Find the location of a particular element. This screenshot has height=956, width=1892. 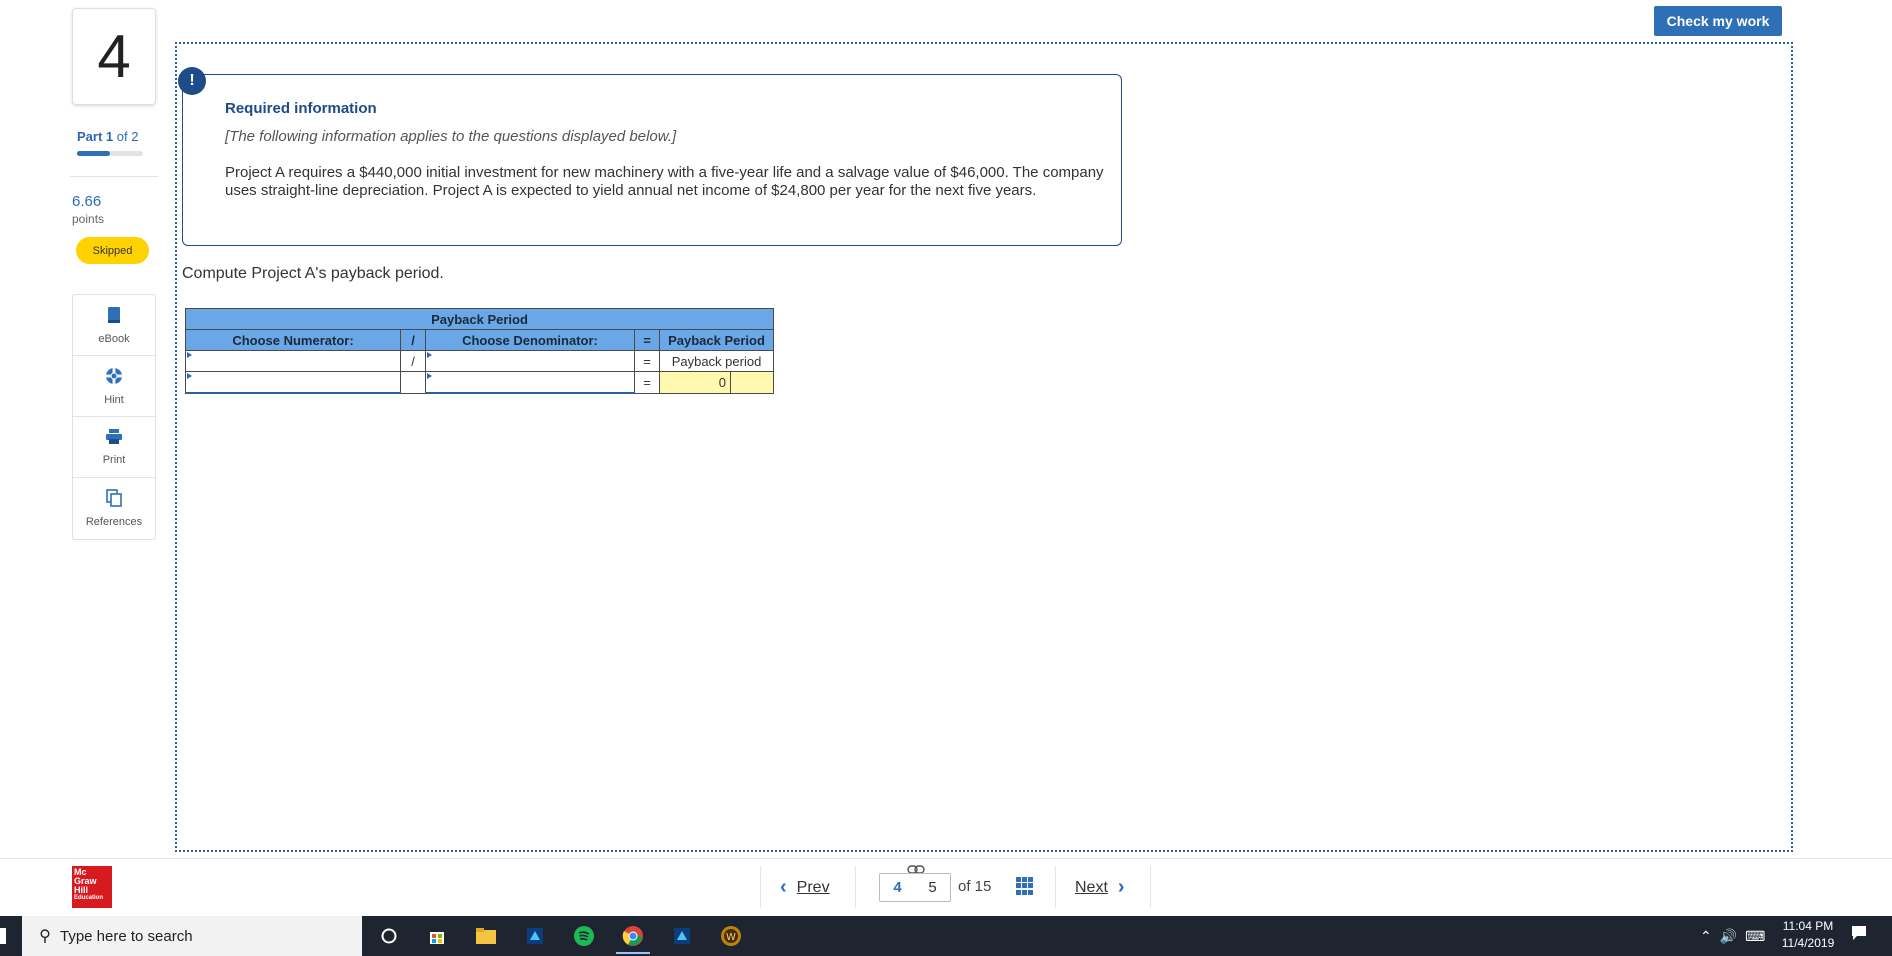

lifebuoy-icon is located at coordinates (114, 378).